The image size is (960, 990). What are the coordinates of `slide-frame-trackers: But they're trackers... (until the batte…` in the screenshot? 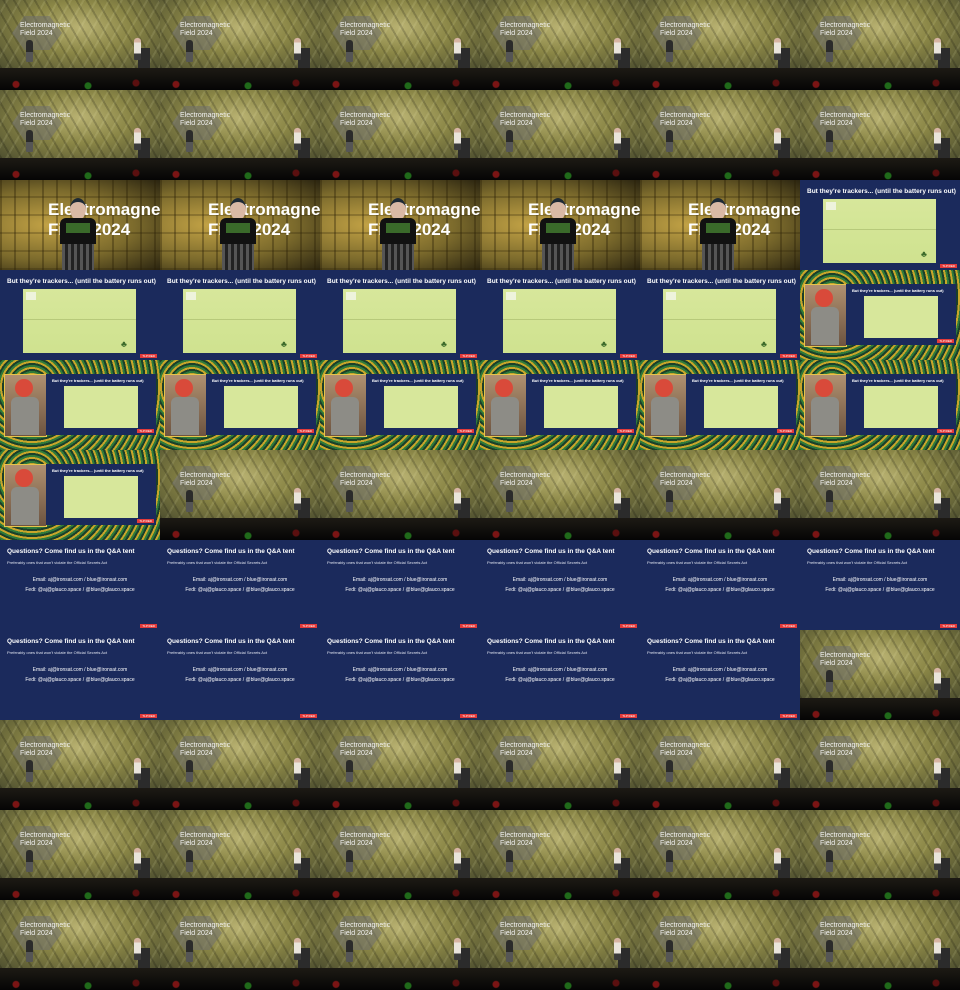 It's located at (80, 315).